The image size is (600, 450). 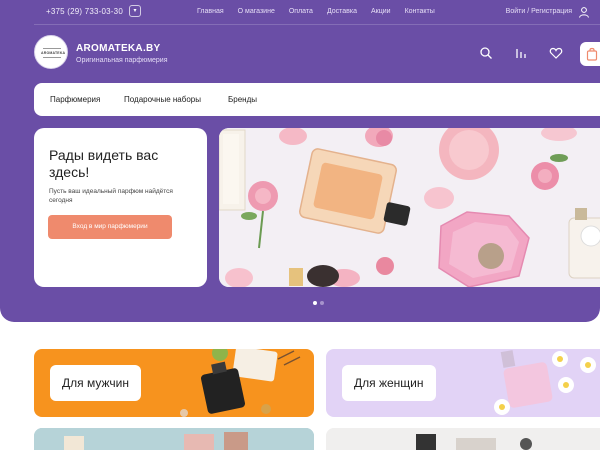 I want to click on tile-for-men: Для мужчин, so click(x=174, y=383).